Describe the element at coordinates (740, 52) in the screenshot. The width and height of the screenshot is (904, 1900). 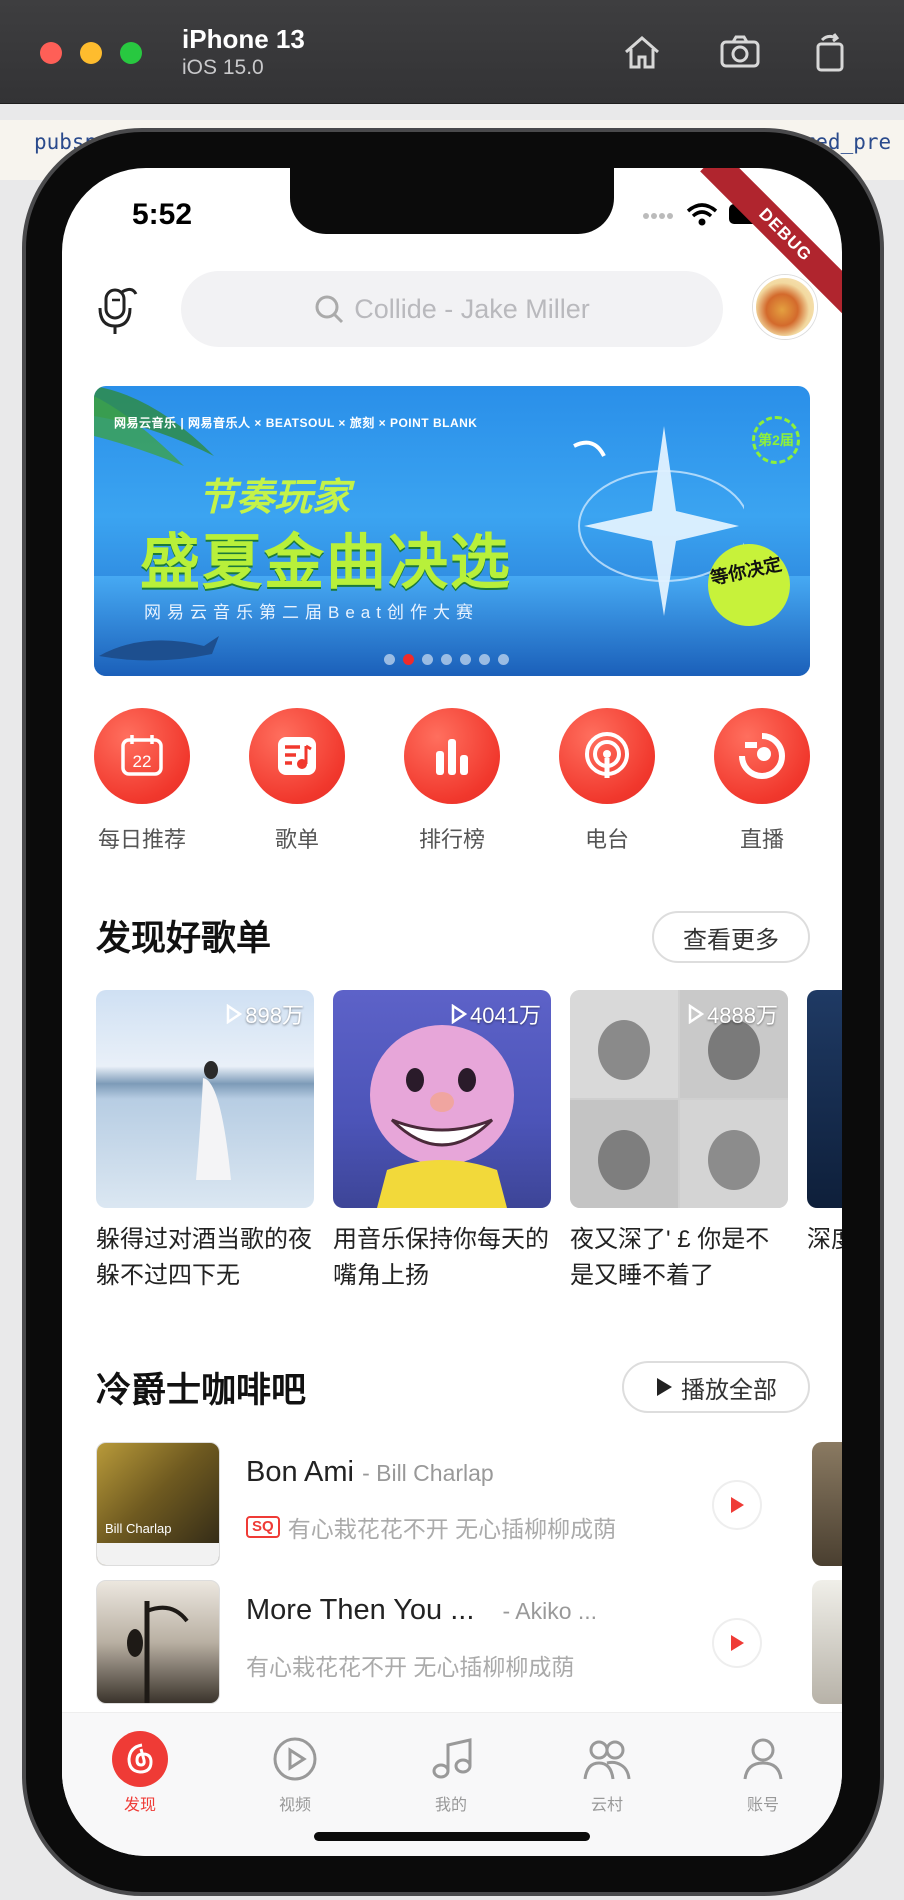
I see `screenshot-camera-icon` at that location.